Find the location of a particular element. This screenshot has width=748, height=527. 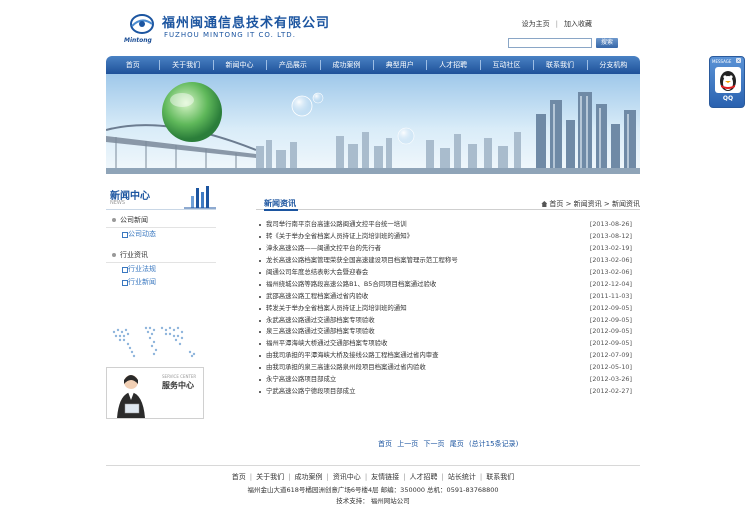

list-item: 泉三高速公路通过交通部档案专项验收 [2012-09-05] is located at coordinates (448, 332).